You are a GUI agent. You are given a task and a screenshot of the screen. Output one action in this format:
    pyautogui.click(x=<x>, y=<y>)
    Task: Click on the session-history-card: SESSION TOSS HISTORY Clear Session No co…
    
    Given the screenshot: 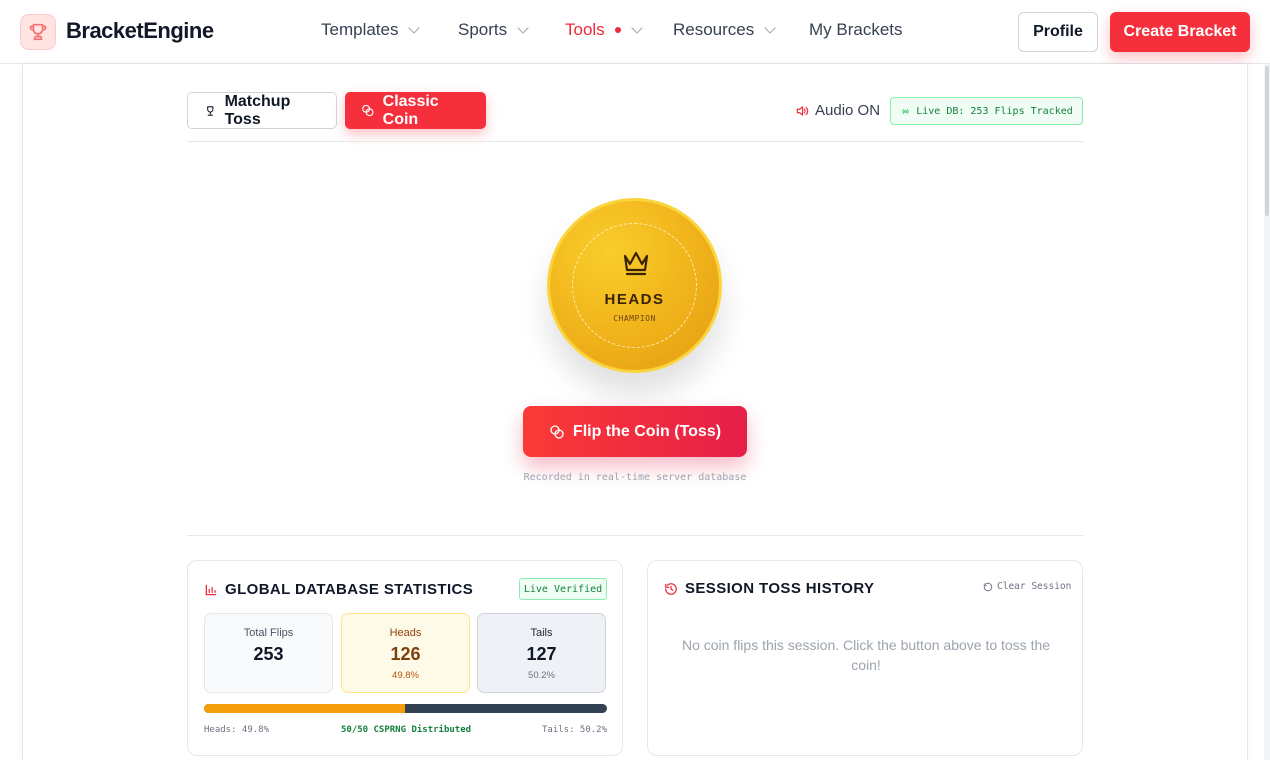 What is the action you would take?
    pyautogui.click(x=865, y=658)
    